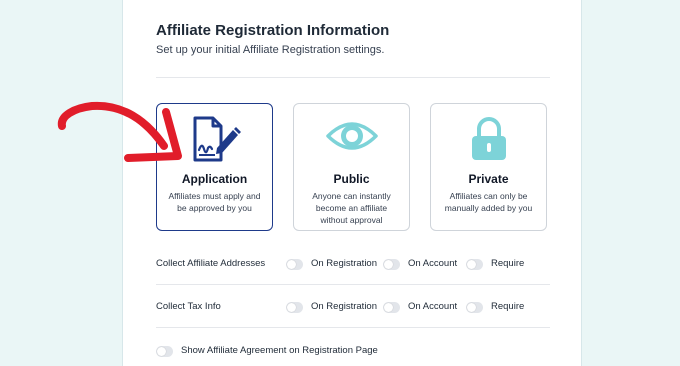 The height and width of the screenshot is (366, 680). I want to click on collect-addresses-label: Collect Affiliate Addresses, so click(211, 263).